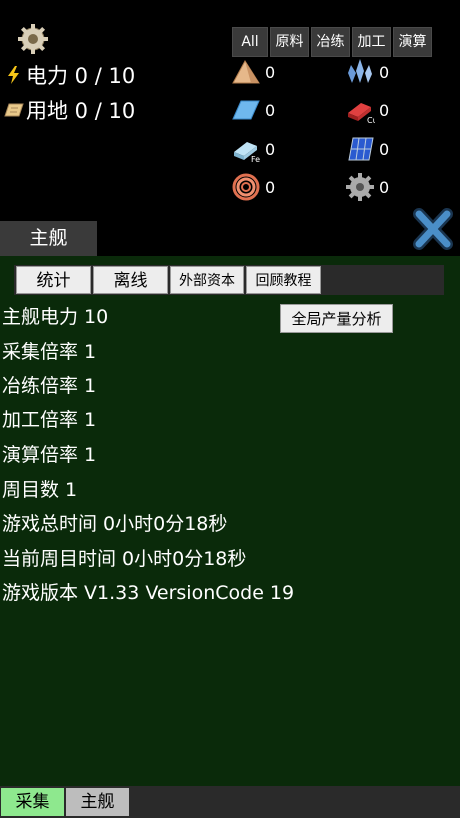 The image size is (460, 818). Describe the element at coordinates (48, 238) in the screenshot. I see `tab-main-ship: 主舰` at that location.